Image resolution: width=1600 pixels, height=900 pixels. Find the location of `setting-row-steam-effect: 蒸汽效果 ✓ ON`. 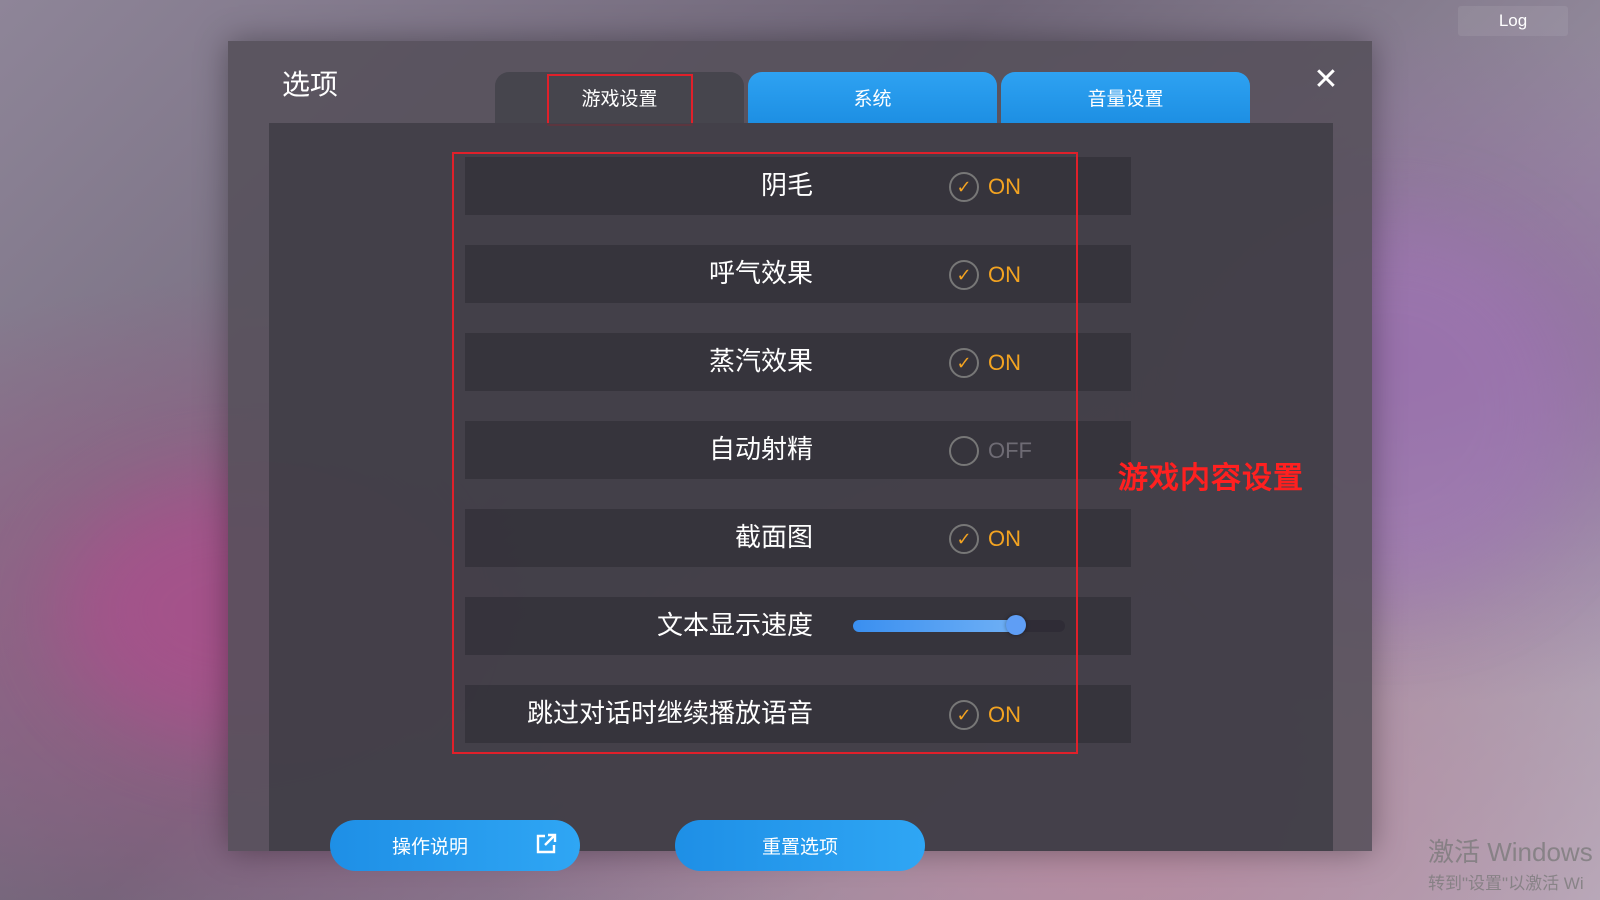

setting-row-steam-effect: 蒸汽效果 ✓ ON is located at coordinates (798, 362).